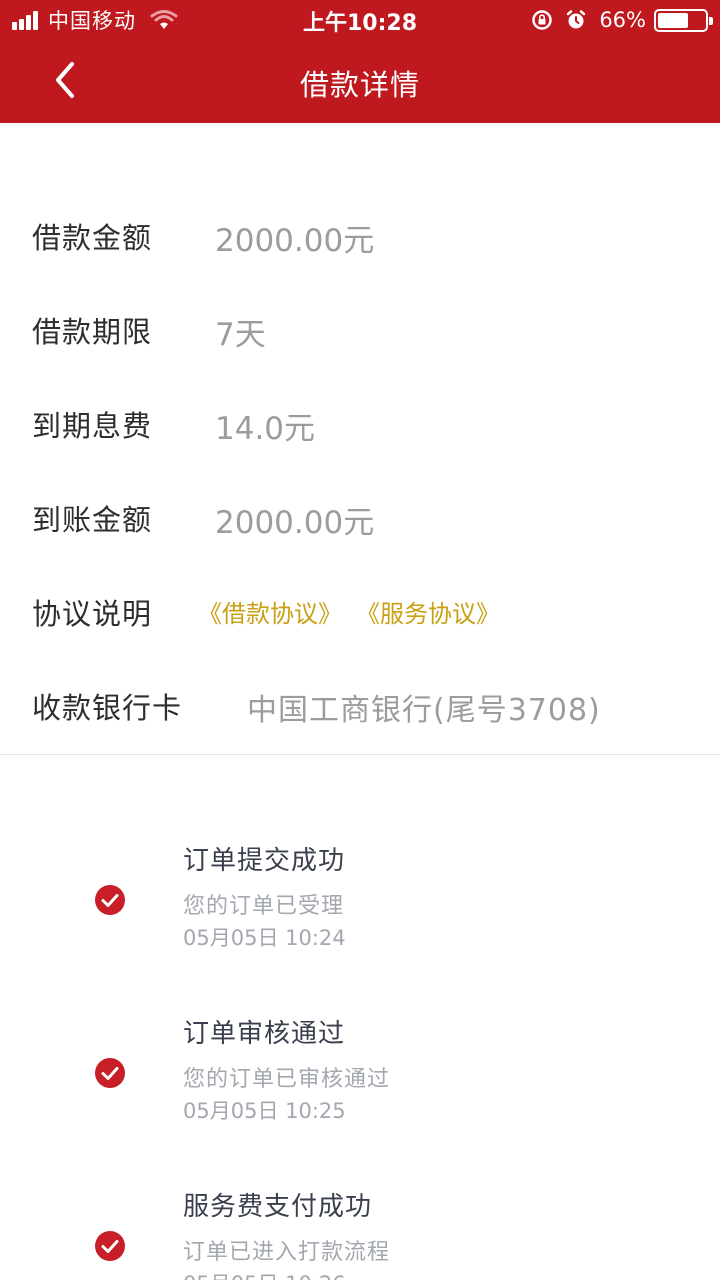 The width and height of the screenshot is (720, 1280). Describe the element at coordinates (360, 910) in the screenshot. I see `timeline-step-submitted: 订单提交成功 您的订单已受理 05月05日 10:24` at that location.